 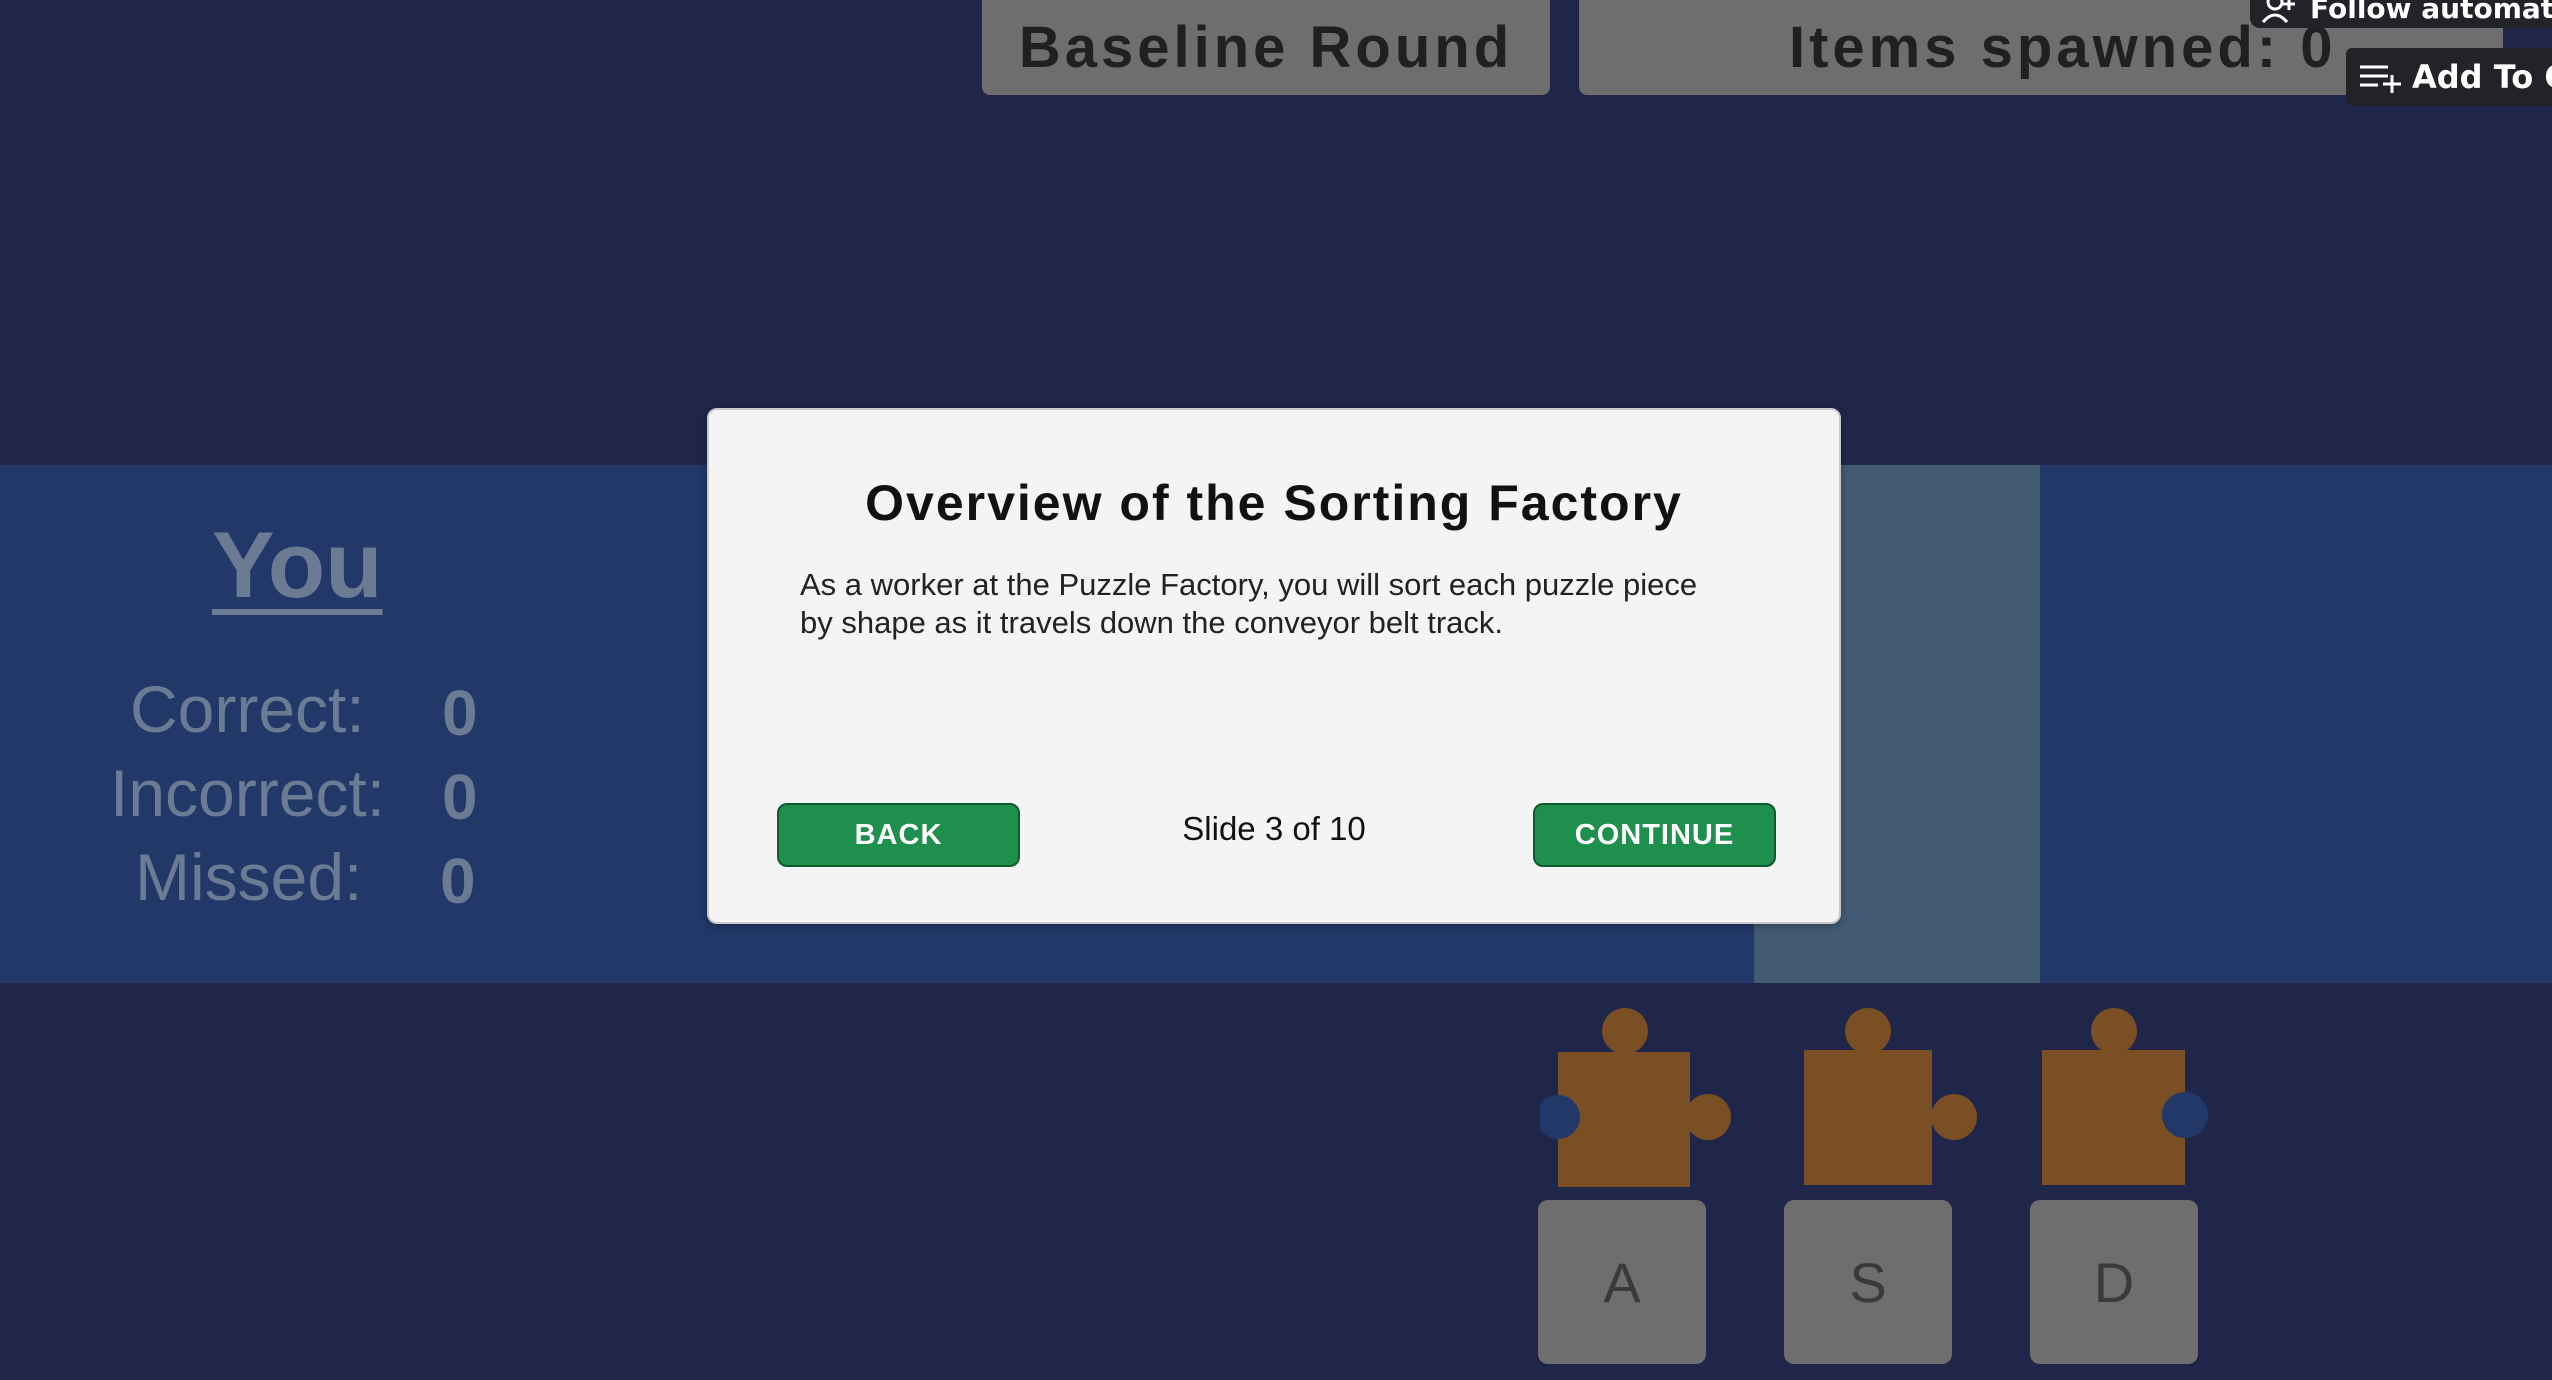 I want to click on player-title: You, so click(x=297, y=564).